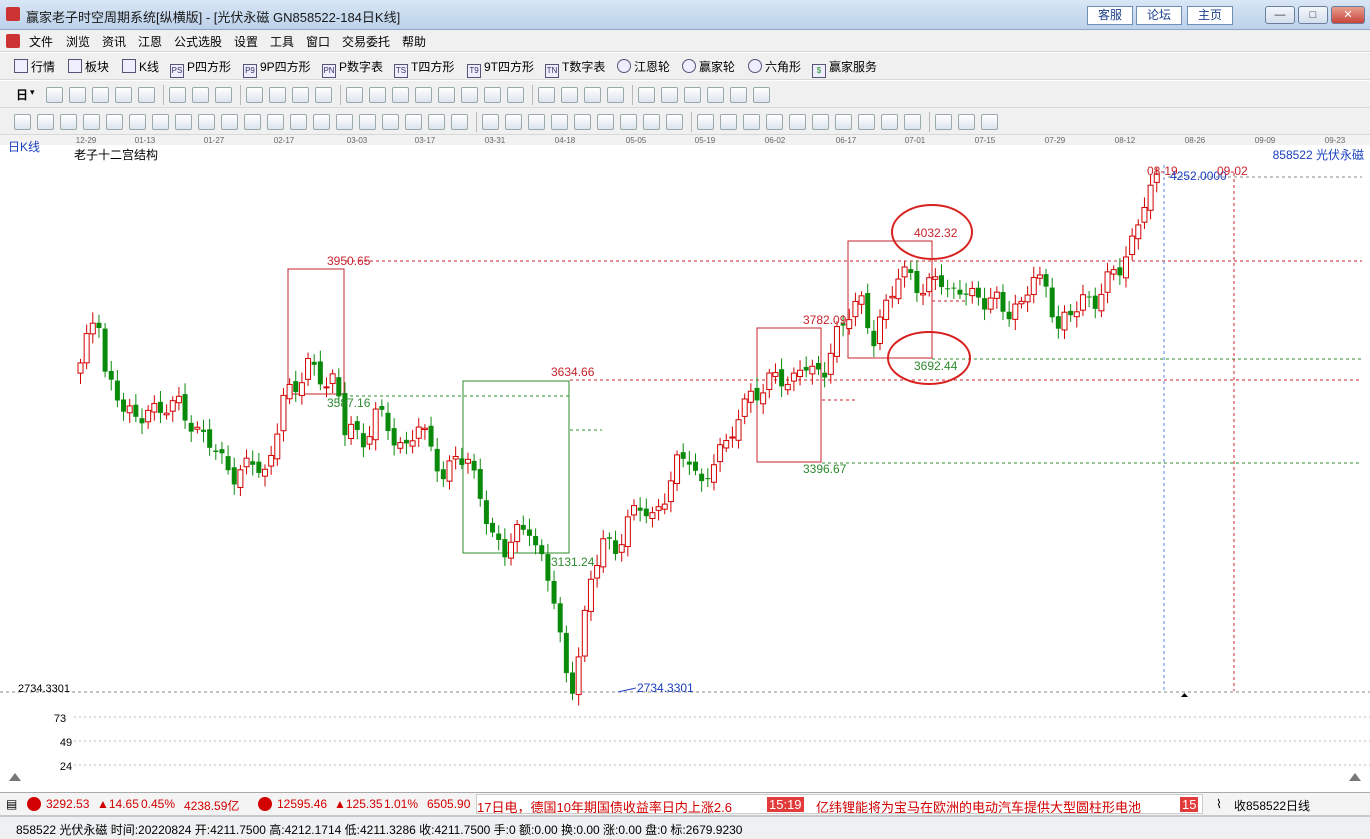  I want to click on p-square-button: PS P四方形, so click(200, 68).